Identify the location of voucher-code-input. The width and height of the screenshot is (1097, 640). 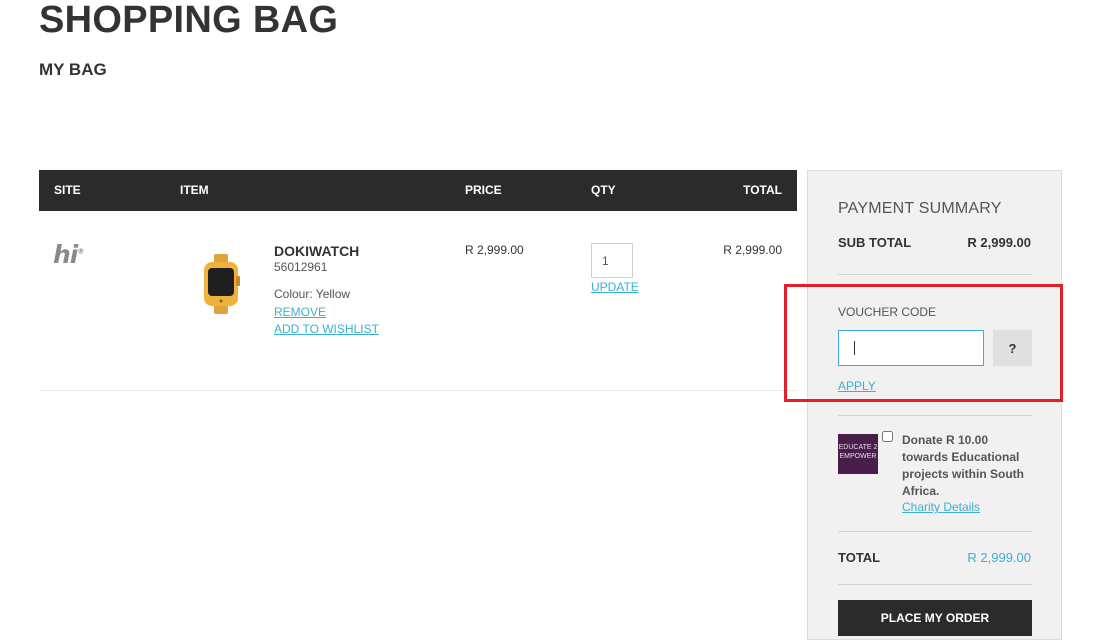
(911, 348).